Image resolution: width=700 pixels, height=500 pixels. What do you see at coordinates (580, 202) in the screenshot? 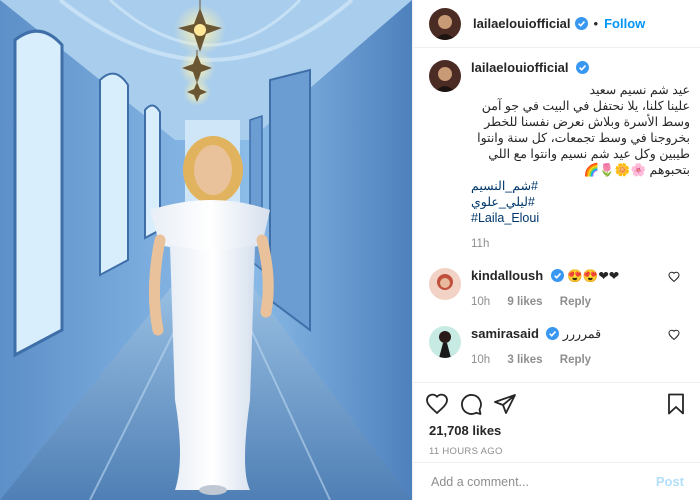
I see `hashtag-link: #ليلي_علوي` at bounding box center [580, 202].